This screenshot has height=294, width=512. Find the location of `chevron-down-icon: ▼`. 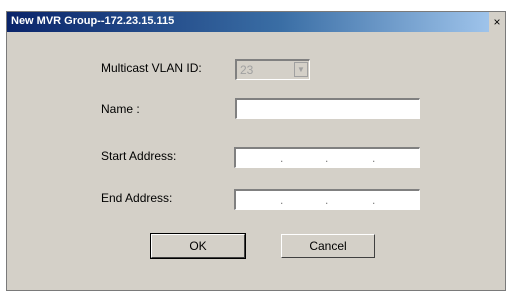

chevron-down-icon: ▼ is located at coordinates (301, 69).